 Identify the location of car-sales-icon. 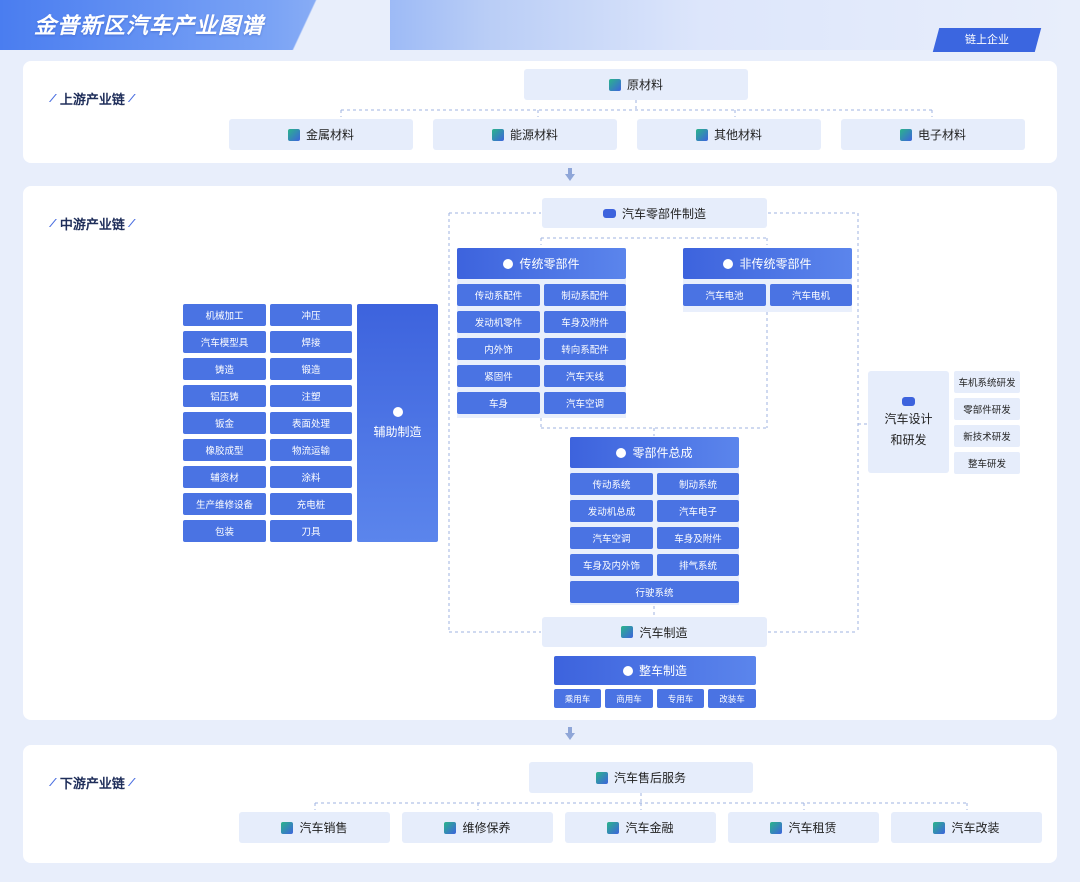
(287, 827).